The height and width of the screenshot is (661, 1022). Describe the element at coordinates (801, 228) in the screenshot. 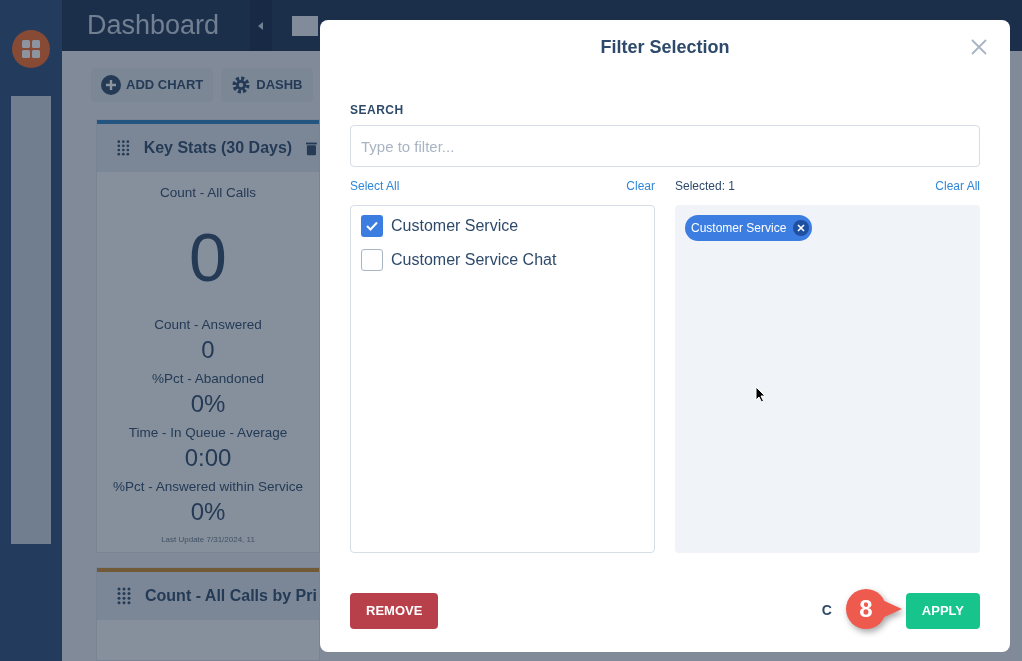

I see `remove-icon` at that location.